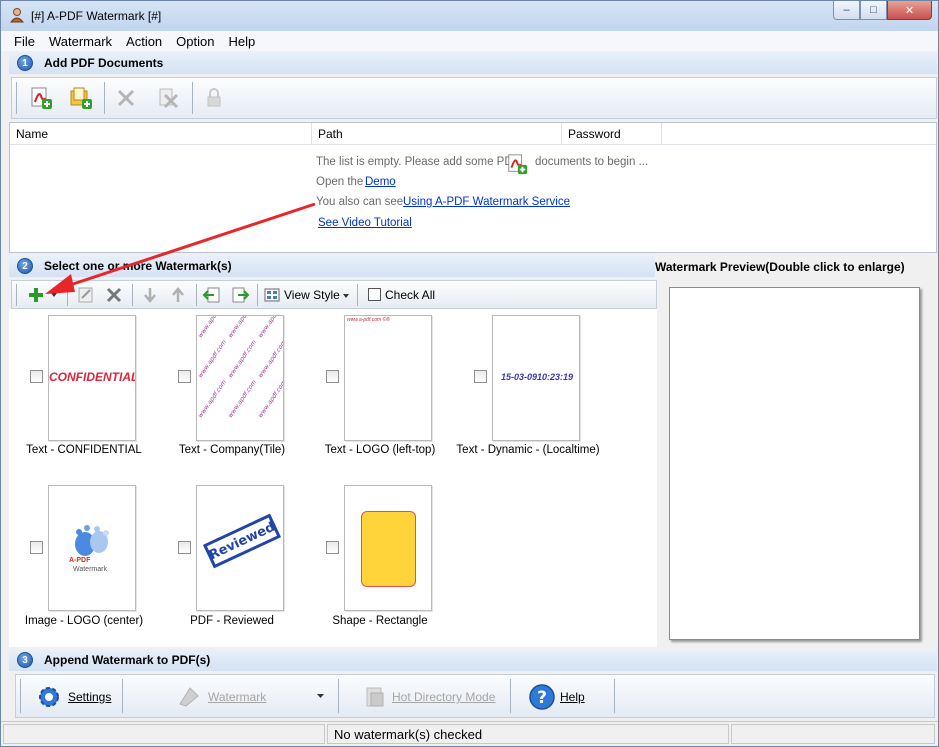 The width and height of the screenshot is (939, 747). I want to click on edit-icon, so click(86, 295).